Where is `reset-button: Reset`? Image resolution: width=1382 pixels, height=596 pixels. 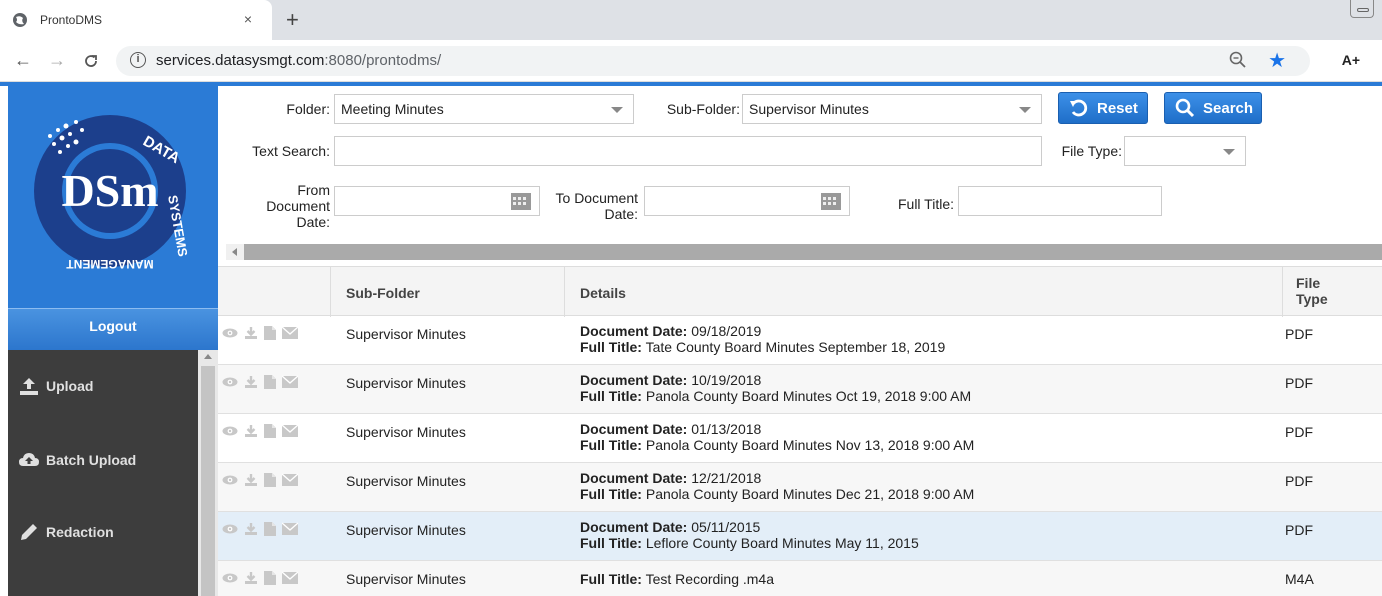
reset-button: Reset is located at coordinates (1103, 108).